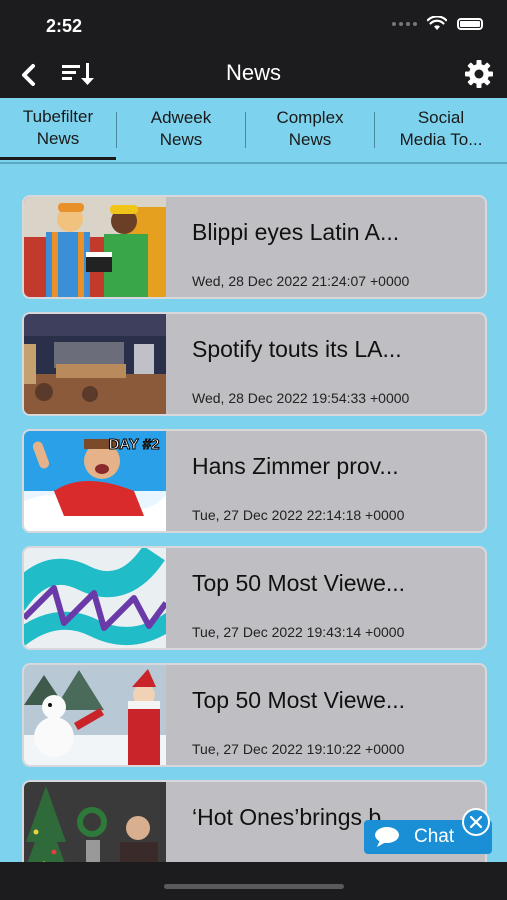  Describe the element at coordinates (298, 749) in the screenshot. I see `news-date: Tue, 27 Dec 2022 19:10:22 +0000` at that location.